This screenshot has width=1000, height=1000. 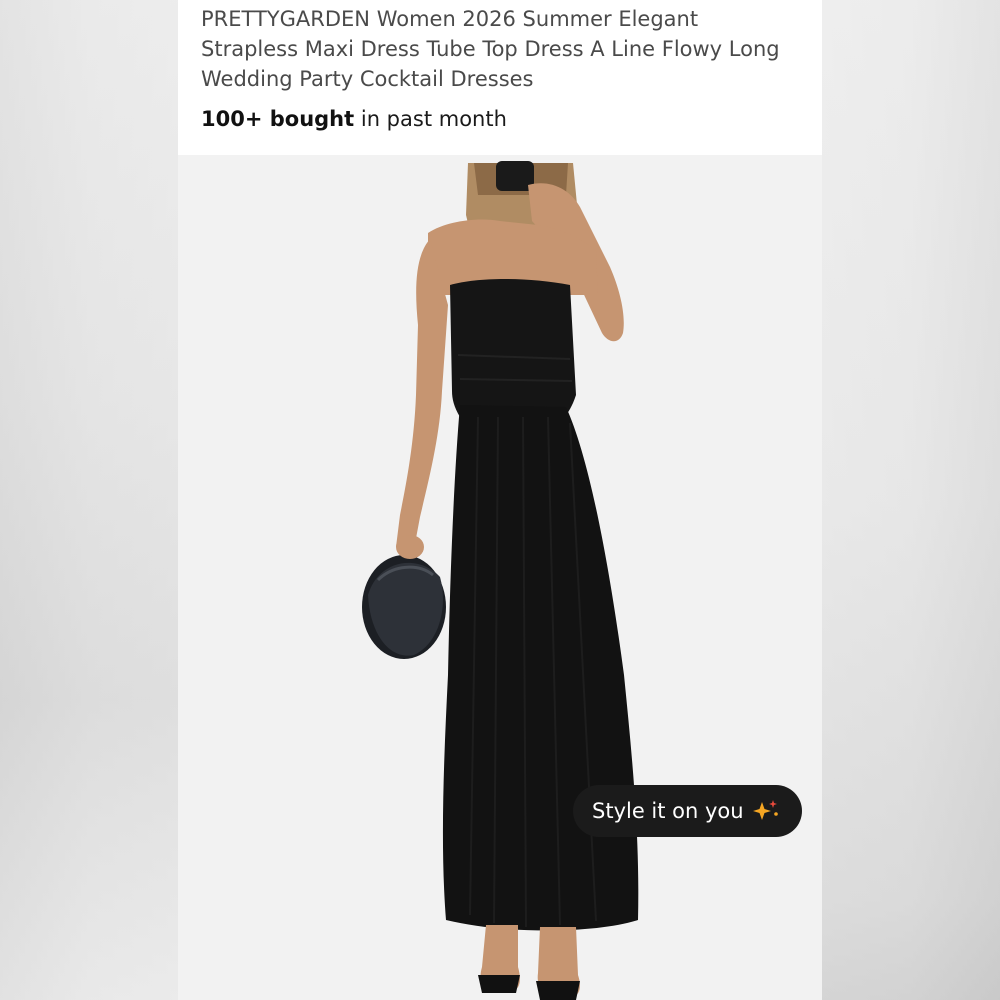 I want to click on bought-count: 100+ bought, so click(x=278, y=119).